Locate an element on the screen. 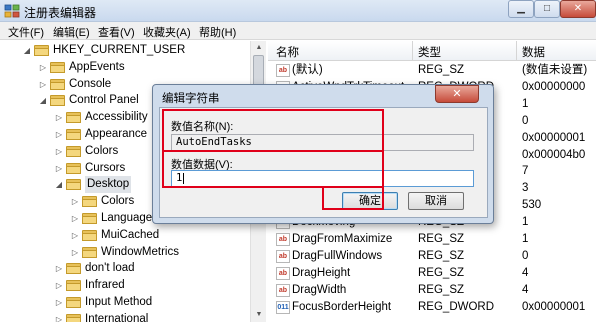 This screenshot has height=322, width=596. list-row: ab DragHeight REG_SZ 4 is located at coordinates (432, 273).